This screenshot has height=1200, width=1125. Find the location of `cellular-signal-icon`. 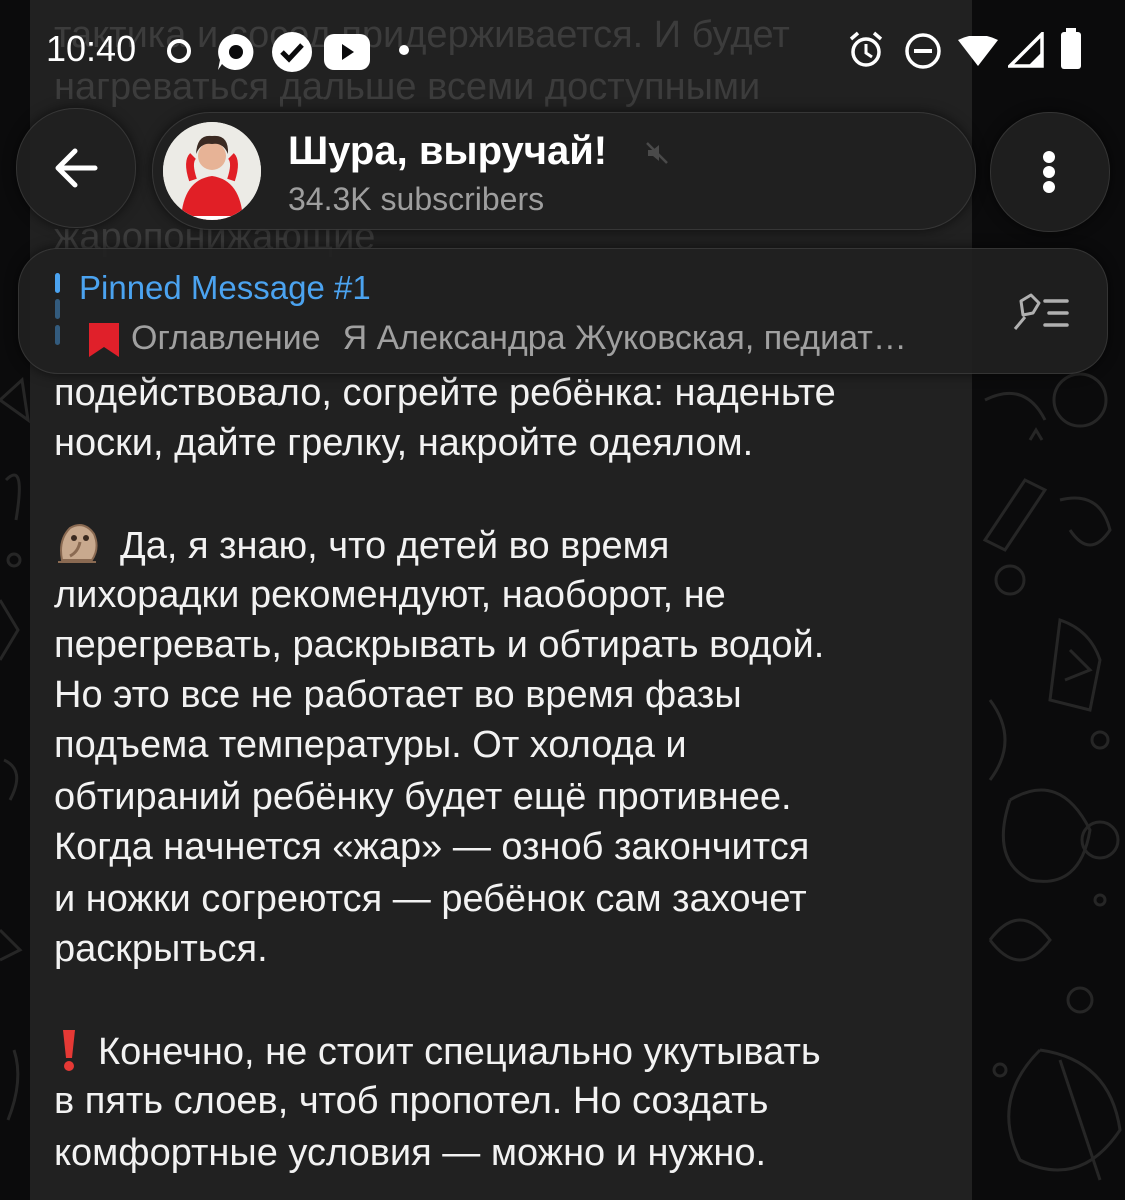

cellular-signal-icon is located at coordinates (1026, 50).